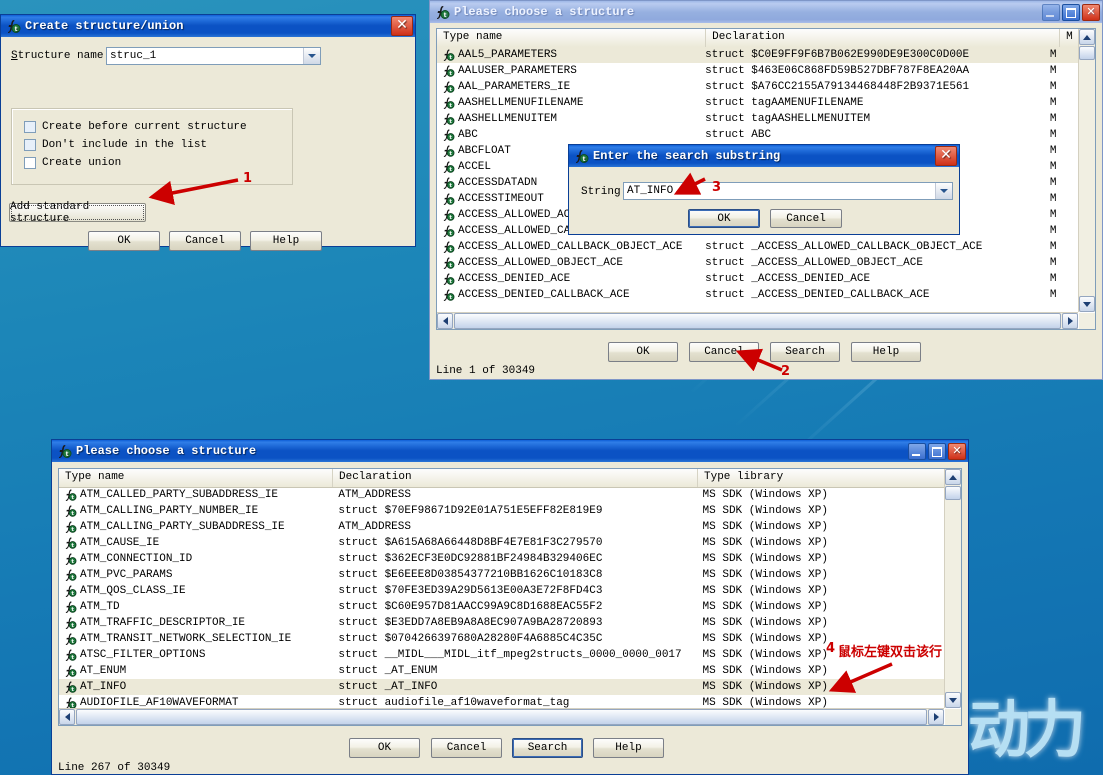 This screenshot has height=775, width=1103. I want to click on titlebar-choose-structure-top: t Please choose a structure ✕, so click(766, 12).